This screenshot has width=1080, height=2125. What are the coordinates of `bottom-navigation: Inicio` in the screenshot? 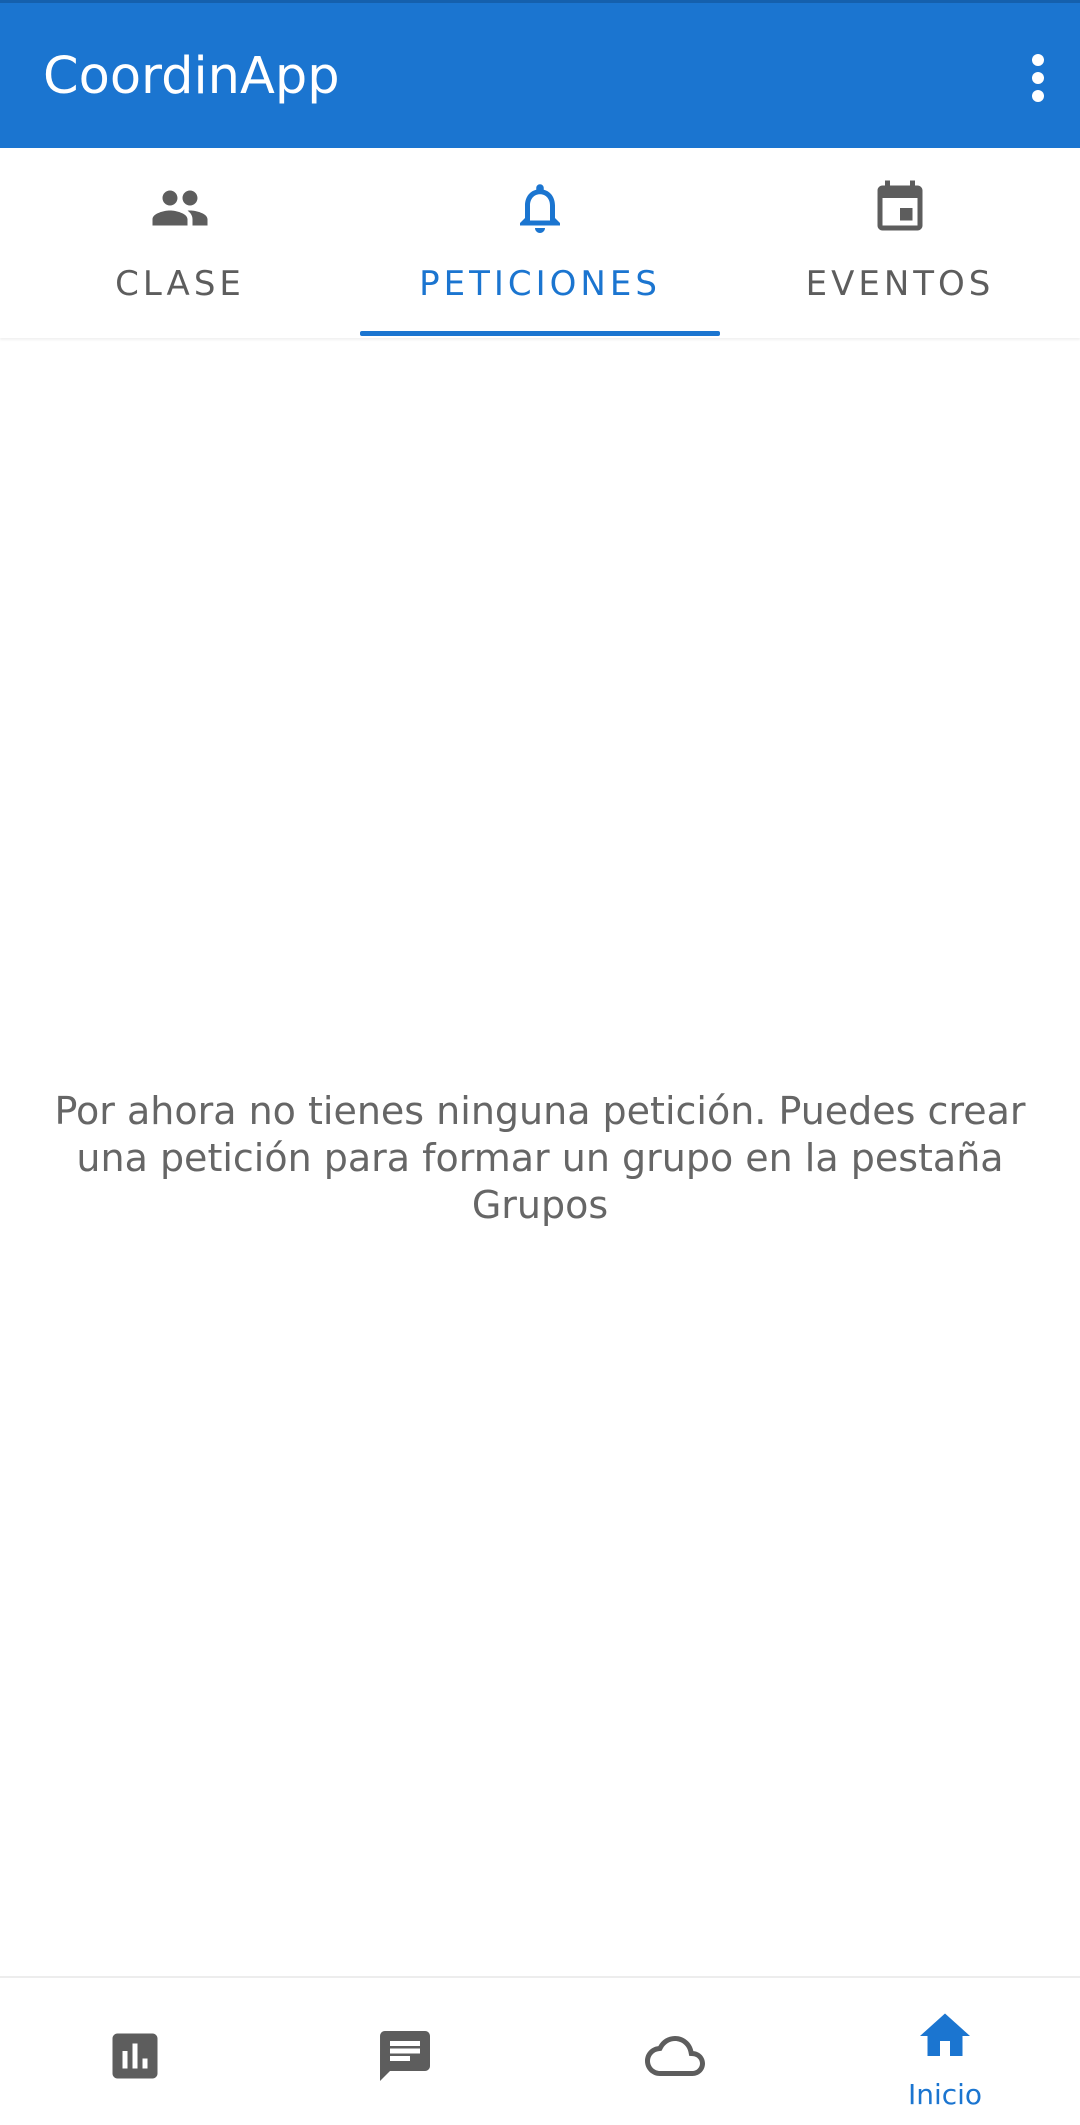 It's located at (540, 2050).